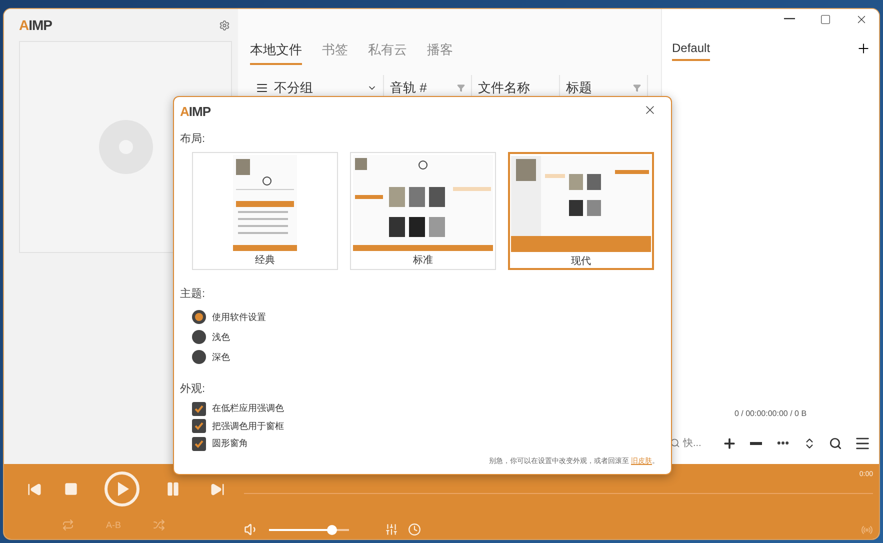  Describe the element at coordinates (756, 443) in the screenshot. I see `minus-icon` at that location.